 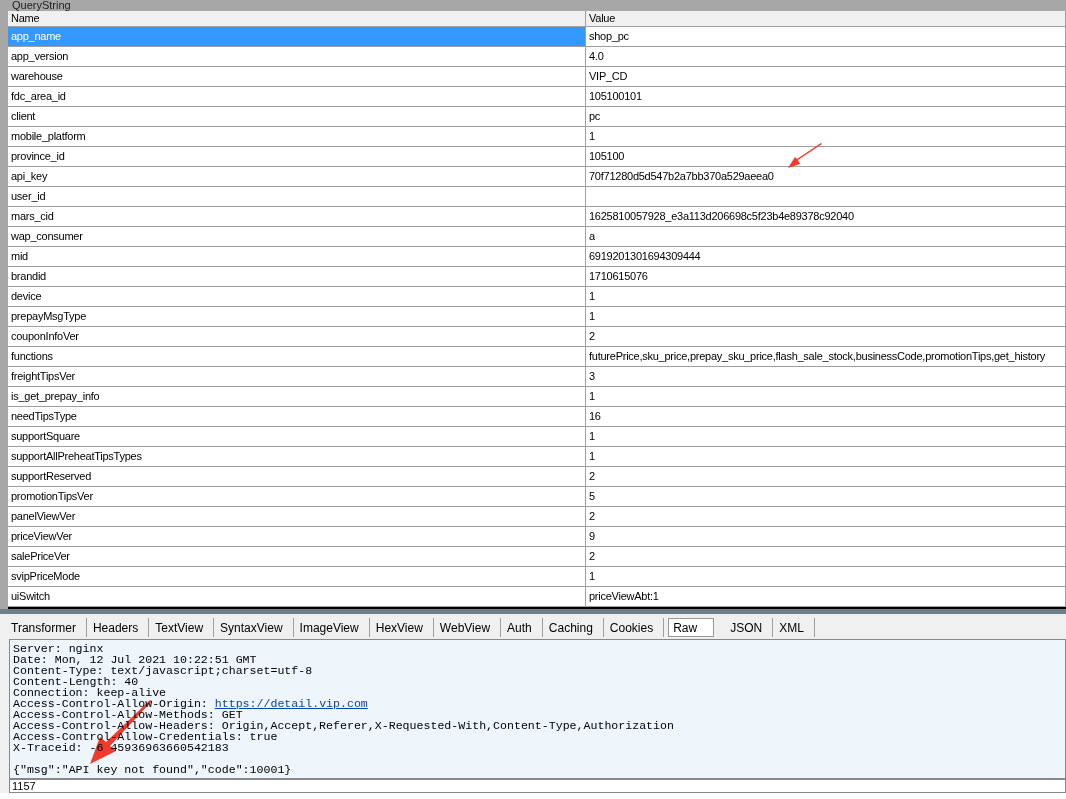 I want to click on header-line: Content-Type: text/javascript;charset=utf-8, so click(x=163, y=670).